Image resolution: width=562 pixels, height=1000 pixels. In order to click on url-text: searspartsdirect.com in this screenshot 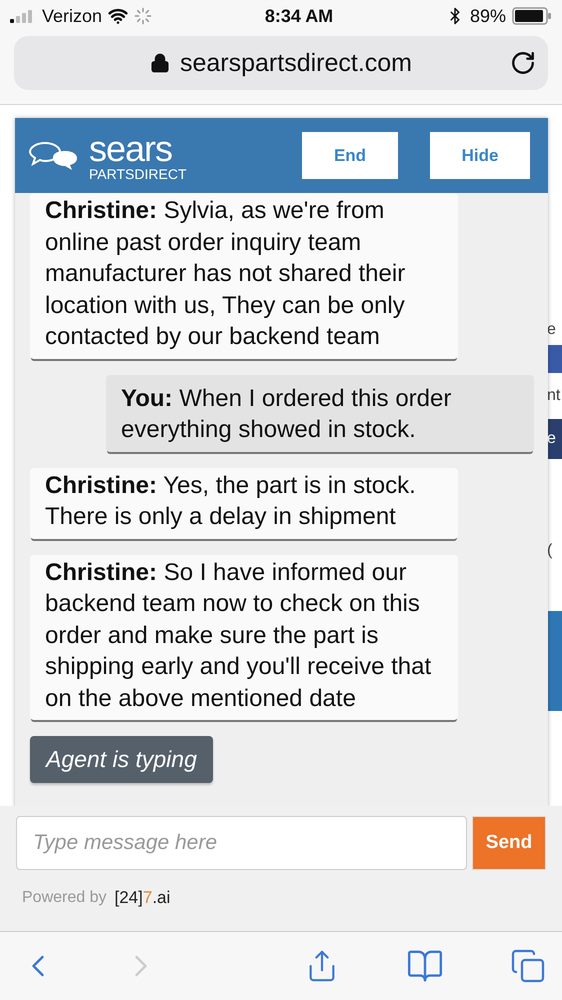, I will do `click(296, 63)`.